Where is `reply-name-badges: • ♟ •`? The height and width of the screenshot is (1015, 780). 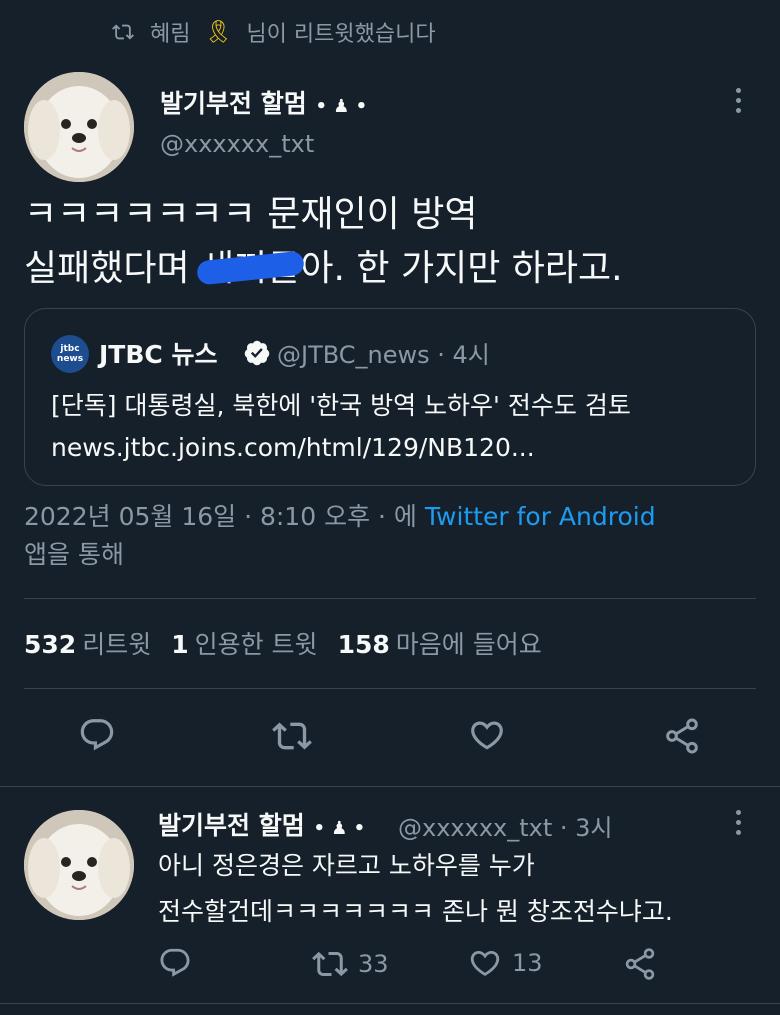
reply-name-badges: • ♟ • is located at coordinates (339, 828).